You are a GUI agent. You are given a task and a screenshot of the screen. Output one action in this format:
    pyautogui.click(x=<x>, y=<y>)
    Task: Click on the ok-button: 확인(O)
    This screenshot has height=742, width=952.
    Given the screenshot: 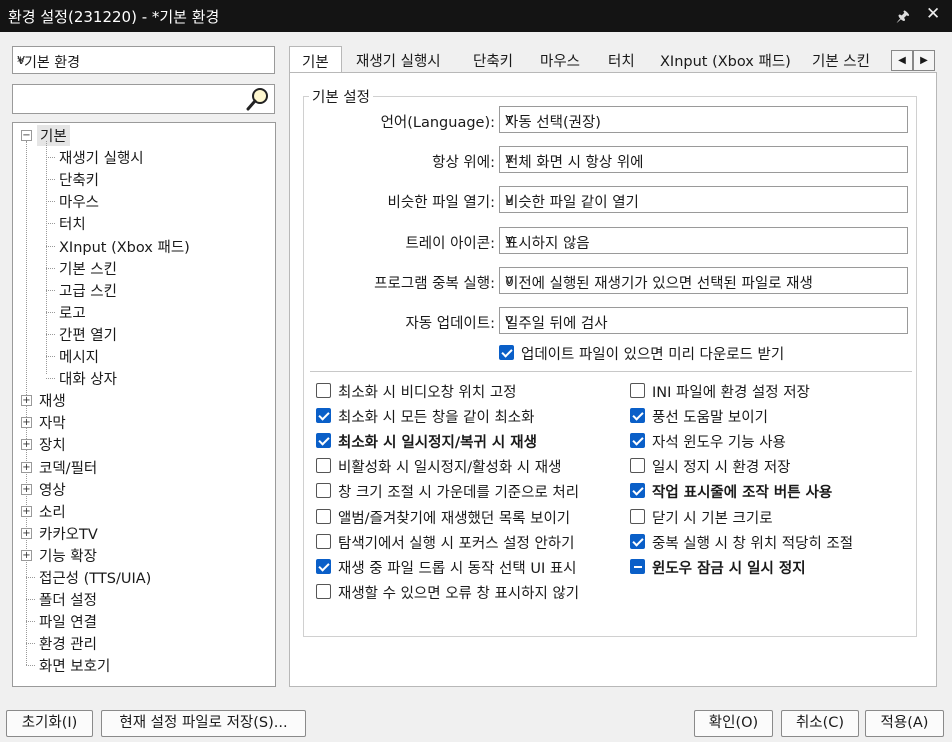 What is the action you would take?
    pyautogui.click(x=733, y=723)
    